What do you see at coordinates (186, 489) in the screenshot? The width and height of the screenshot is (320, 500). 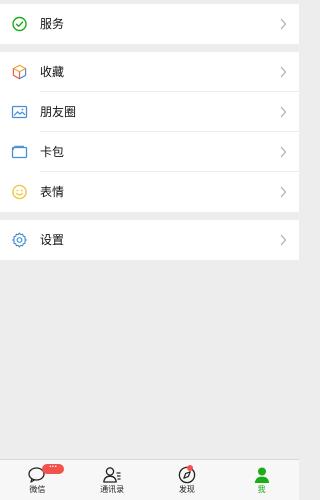 I see `tab-label: 发现` at bounding box center [186, 489].